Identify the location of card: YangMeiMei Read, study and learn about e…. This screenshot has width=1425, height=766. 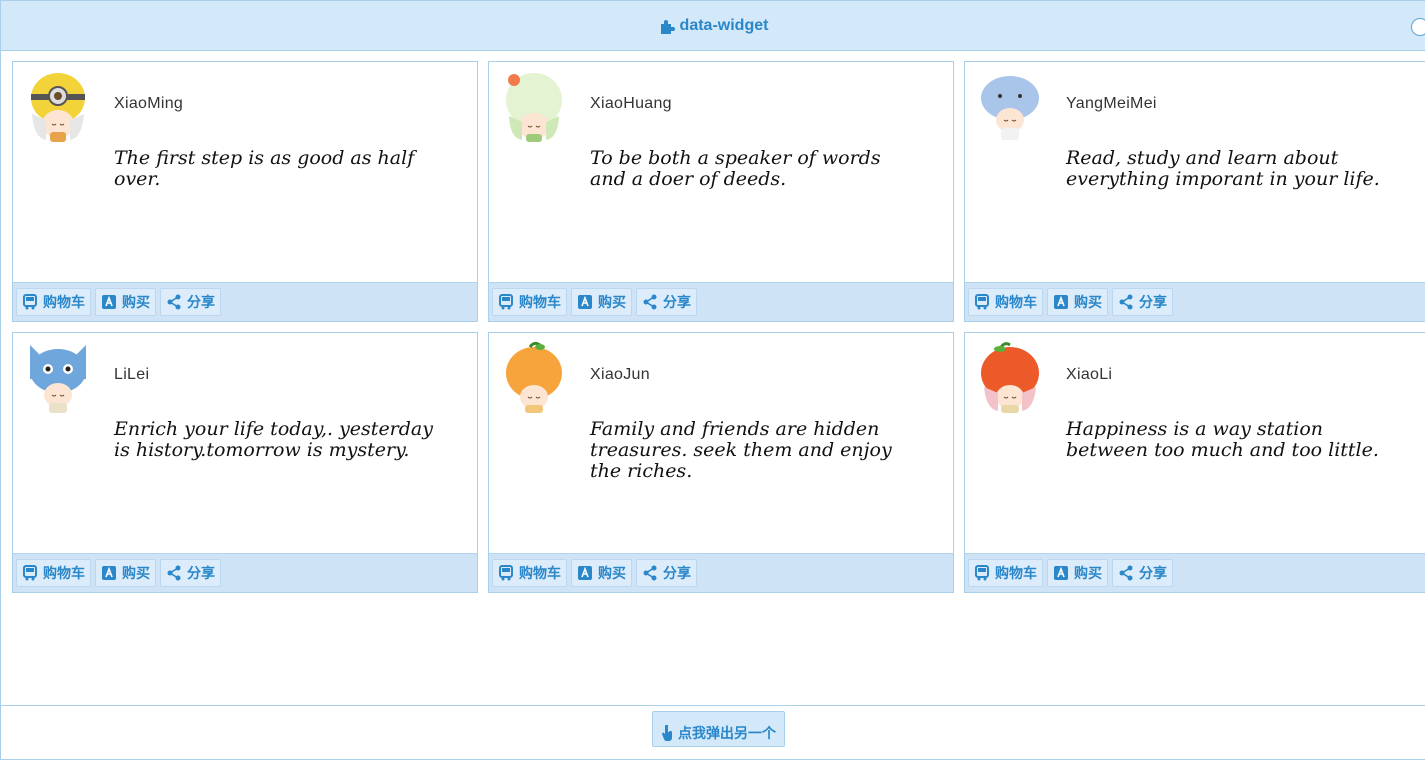
(1194, 191).